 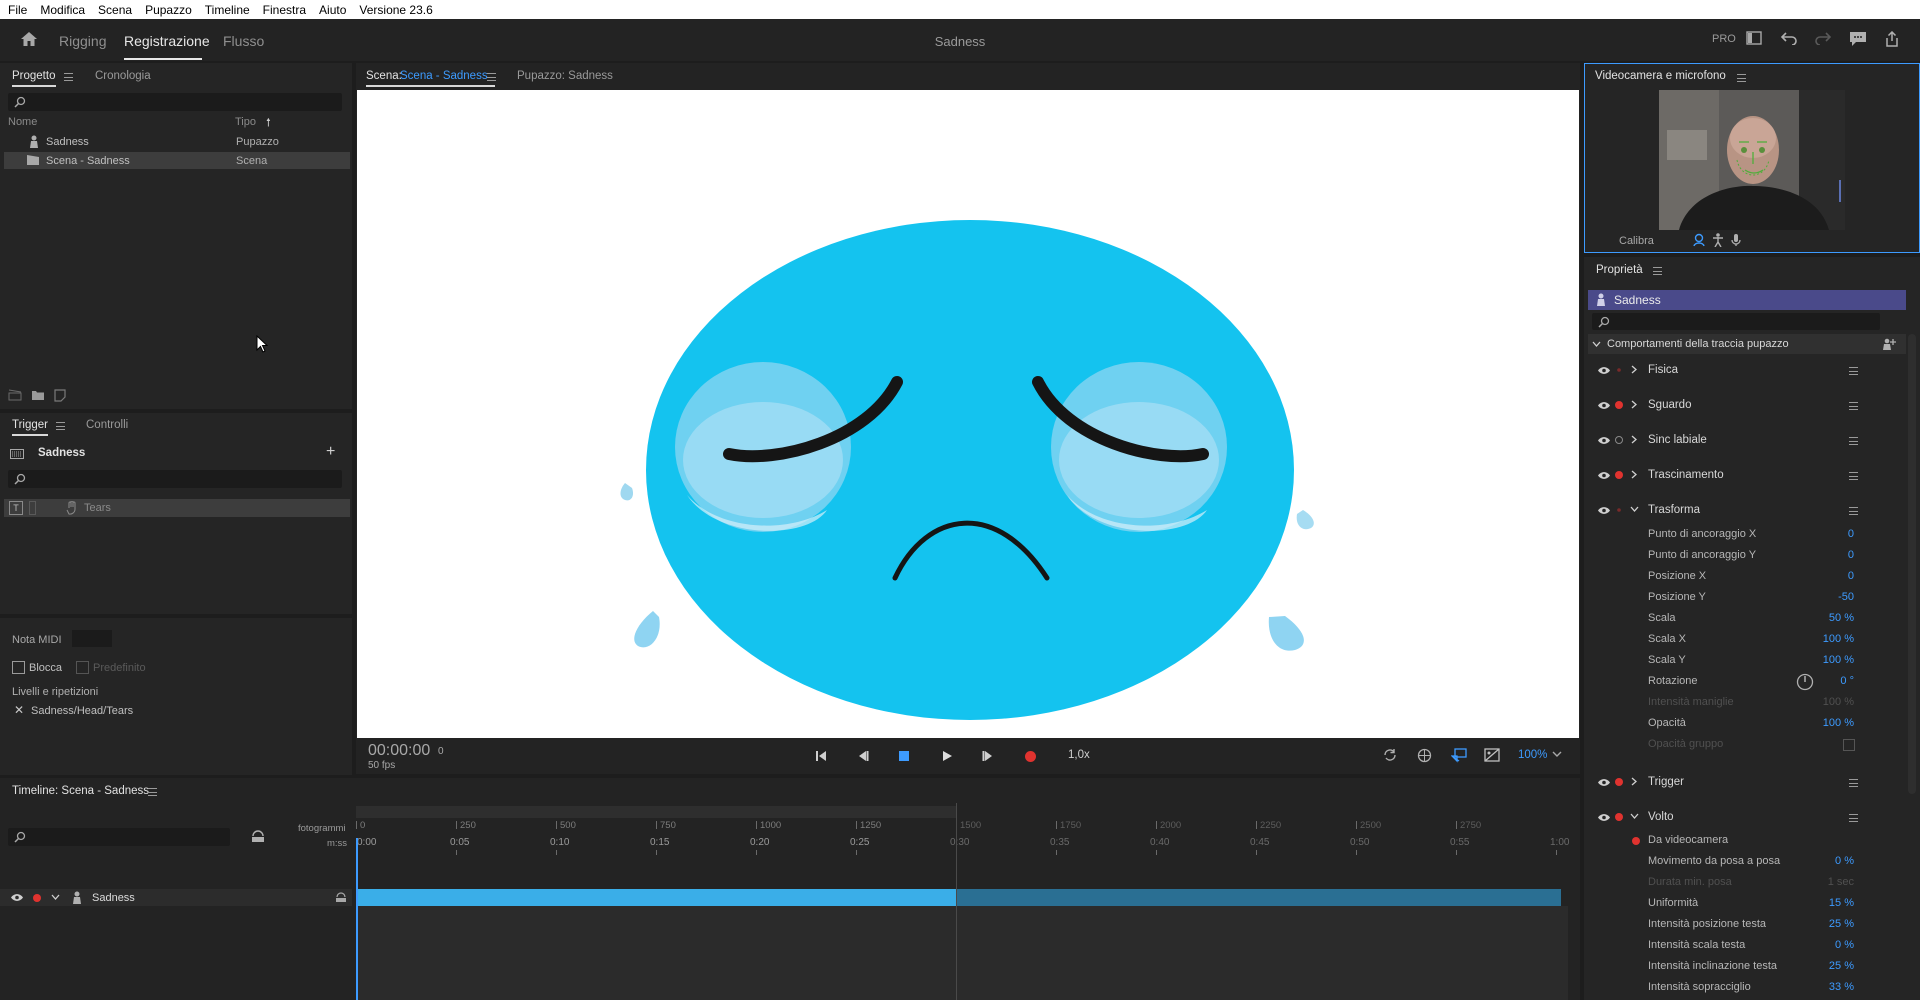 What do you see at coordinates (1849, 745) in the screenshot?
I see `group-opacity-checkbox` at bounding box center [1849, 745].